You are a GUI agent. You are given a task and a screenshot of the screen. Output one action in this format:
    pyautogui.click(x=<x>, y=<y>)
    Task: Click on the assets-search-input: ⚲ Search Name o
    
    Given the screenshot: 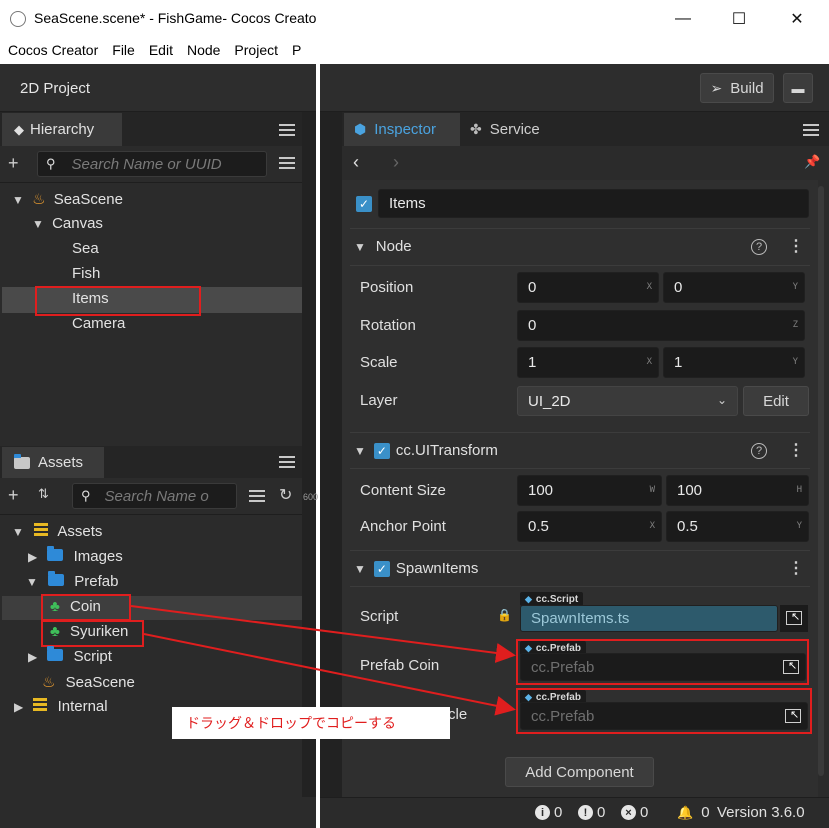 What is the action you would take?
    pyautogui.click(x=154, y=496)
    